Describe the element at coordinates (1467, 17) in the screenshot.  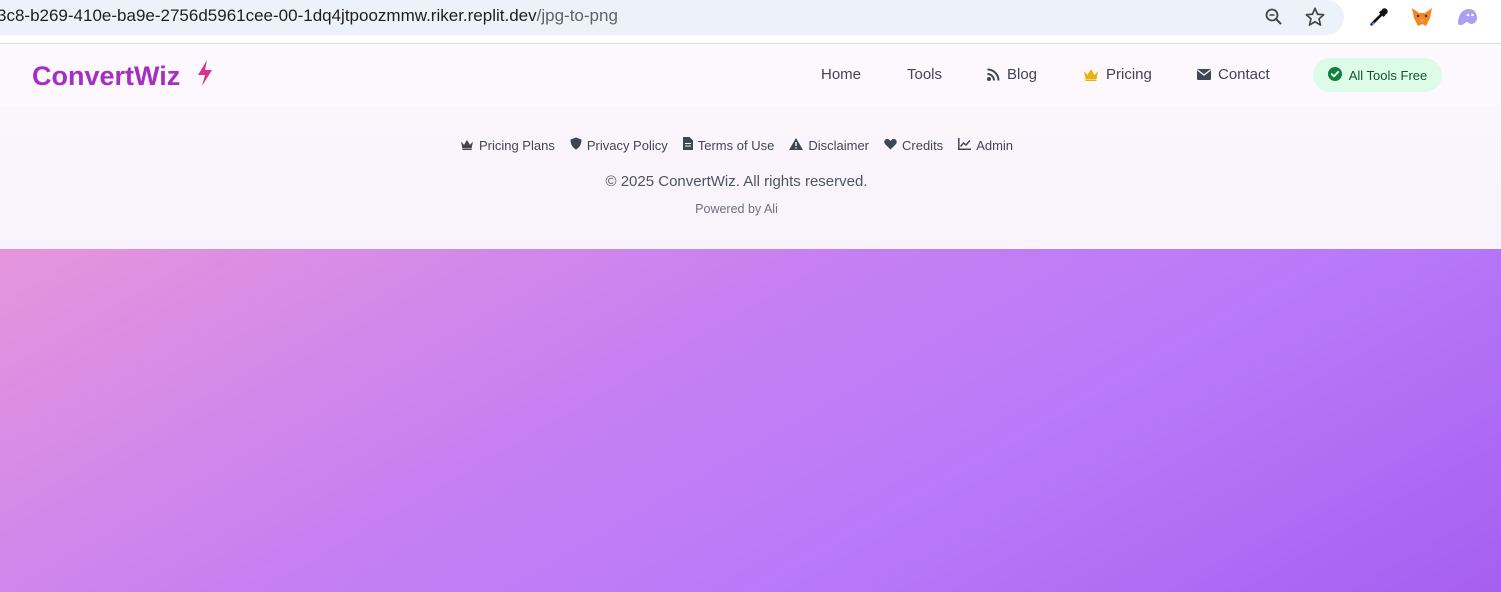
I see `ghost-extension-icon` at that location.